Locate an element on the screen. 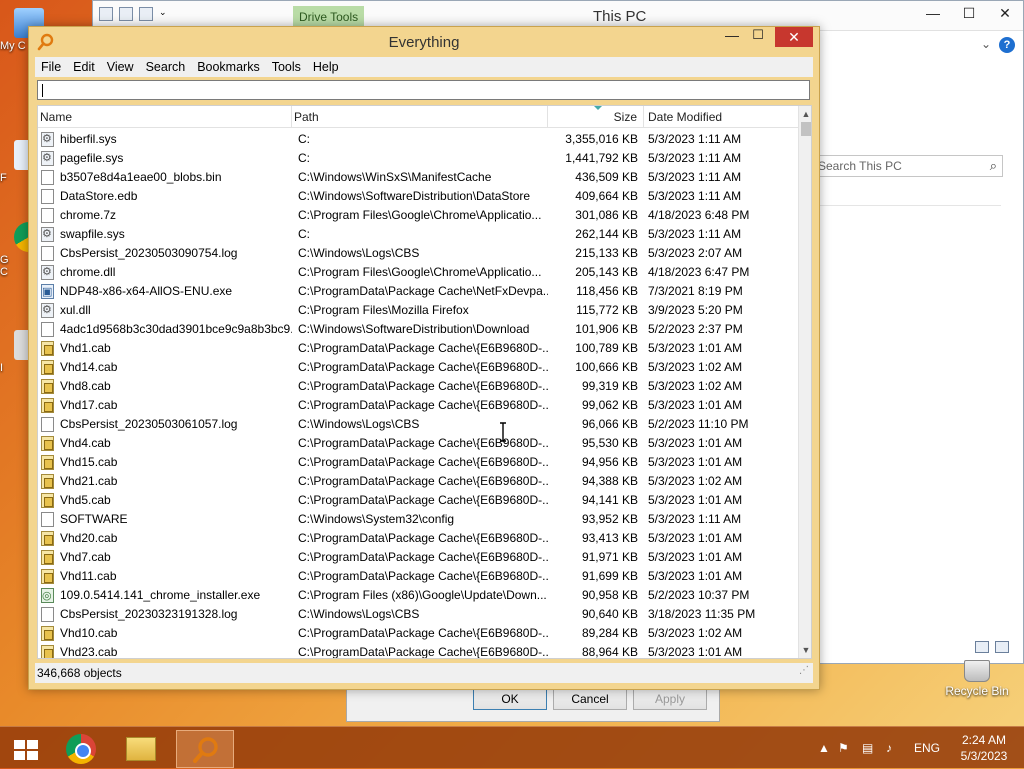  taskbar-file-explorer-button is located at coordinates (141, 749).